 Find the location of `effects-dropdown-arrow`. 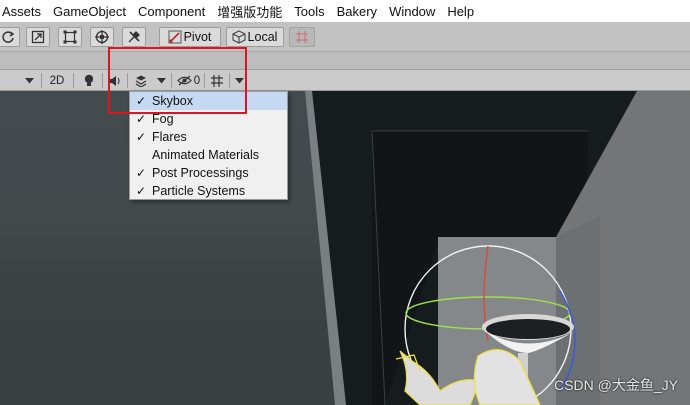

effects-dropdown-arrow is located at coordinates (161, 80).